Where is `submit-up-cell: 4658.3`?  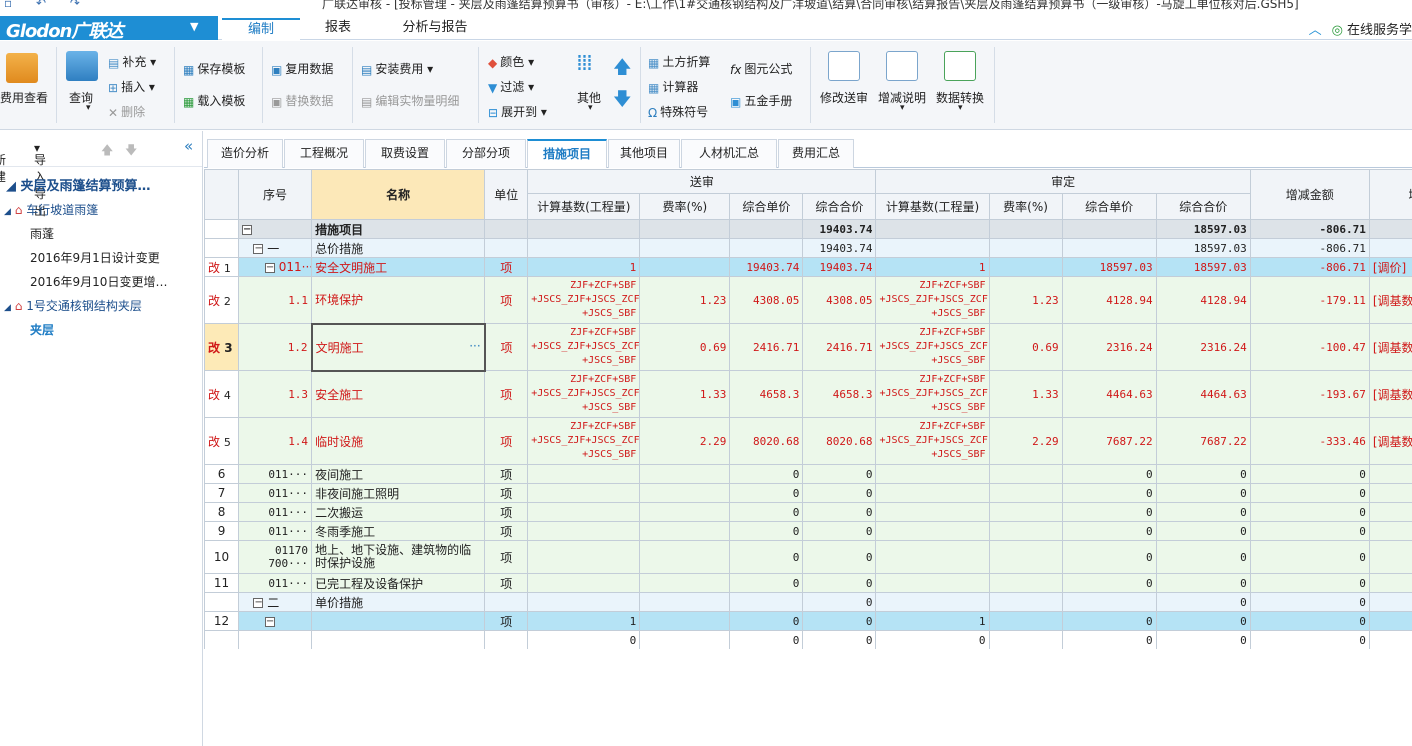 submit-up-cell: 4658.3 is located at coordinates (766, 394).